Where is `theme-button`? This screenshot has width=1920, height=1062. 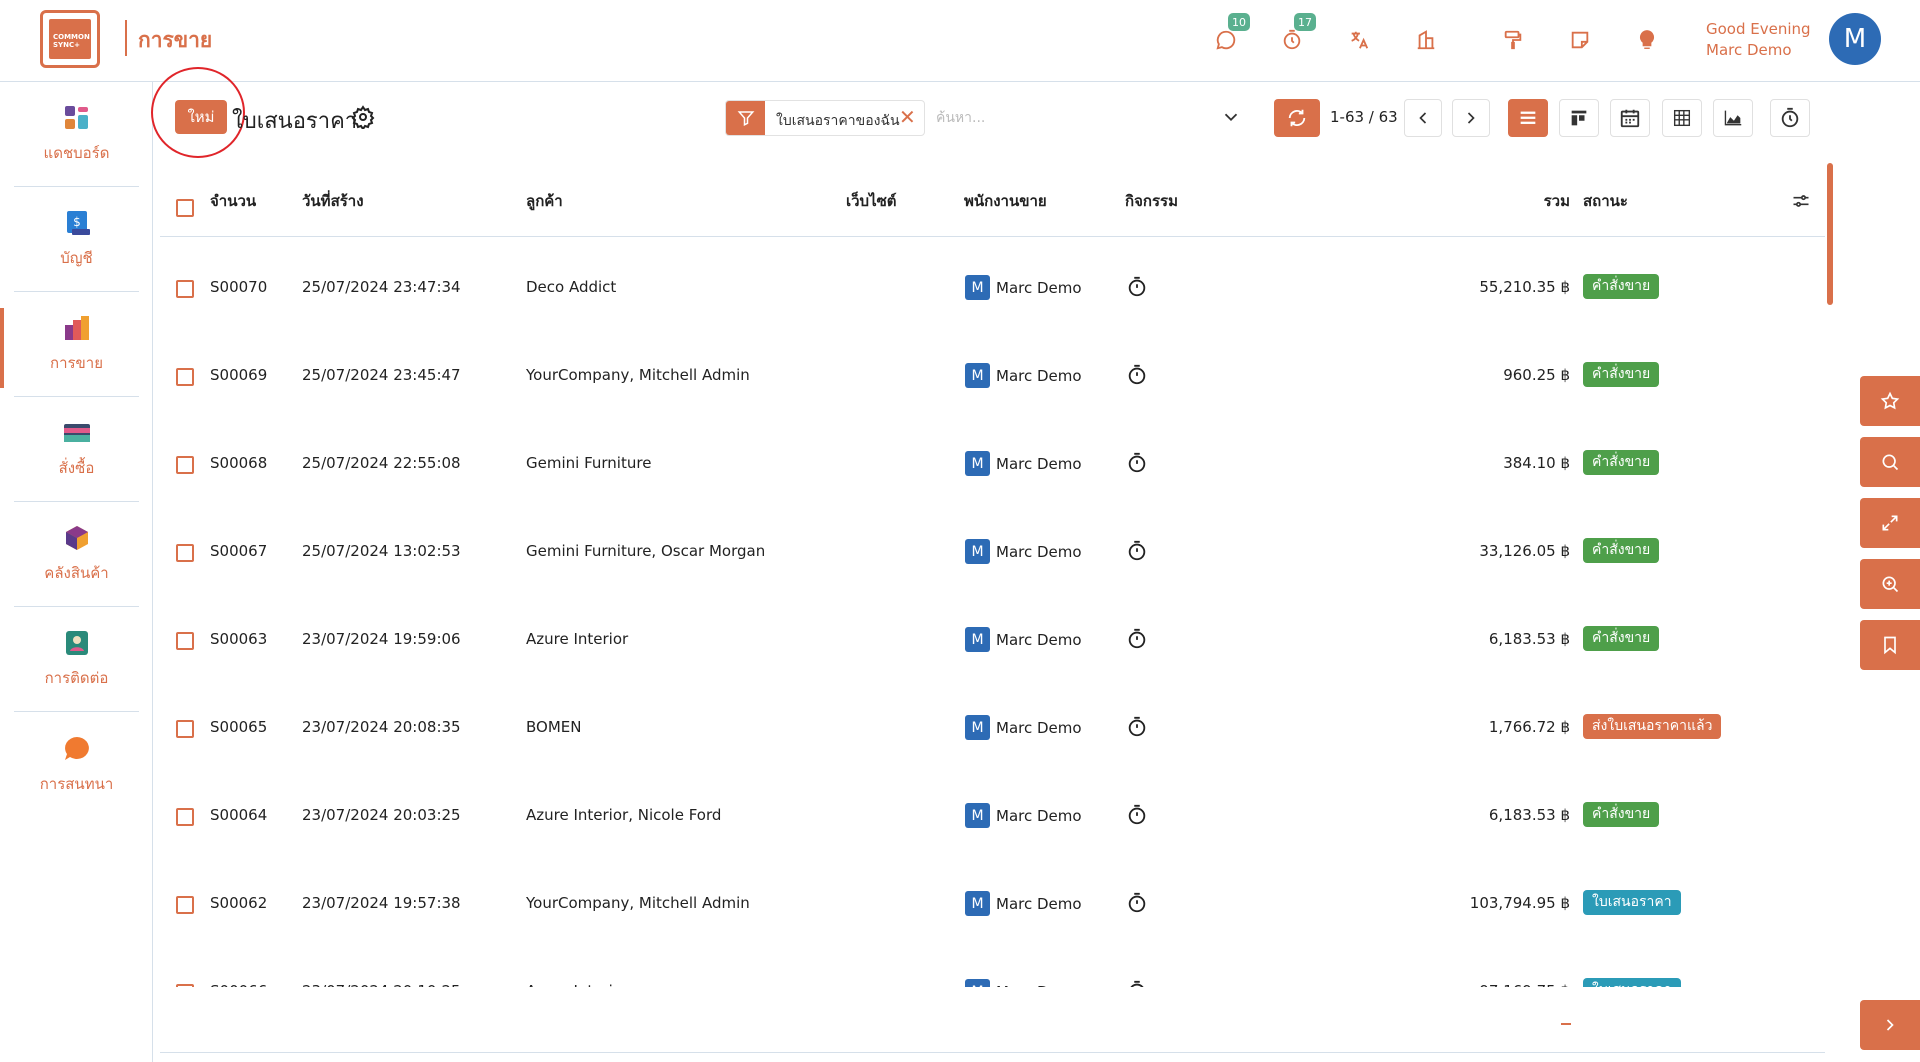
theme-button is located at coordinates (1513, 40).